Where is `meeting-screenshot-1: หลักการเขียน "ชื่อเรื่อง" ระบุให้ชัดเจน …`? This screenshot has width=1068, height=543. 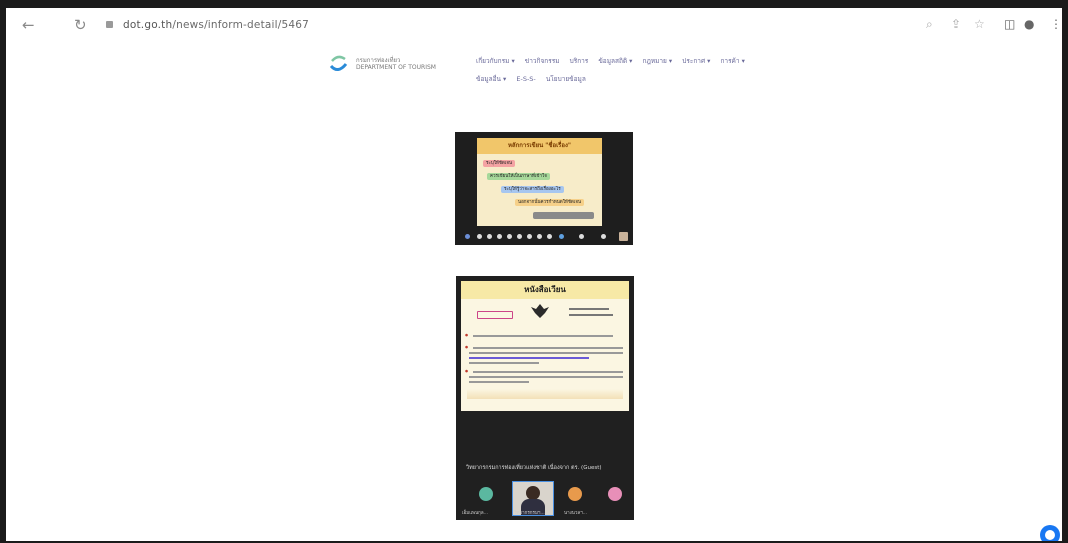 meeting-screenshot-1: หลักการเขียน "ชื่อเรื่อง" ระบุให้ชัดเจน … is located at coordinates (544, 188).